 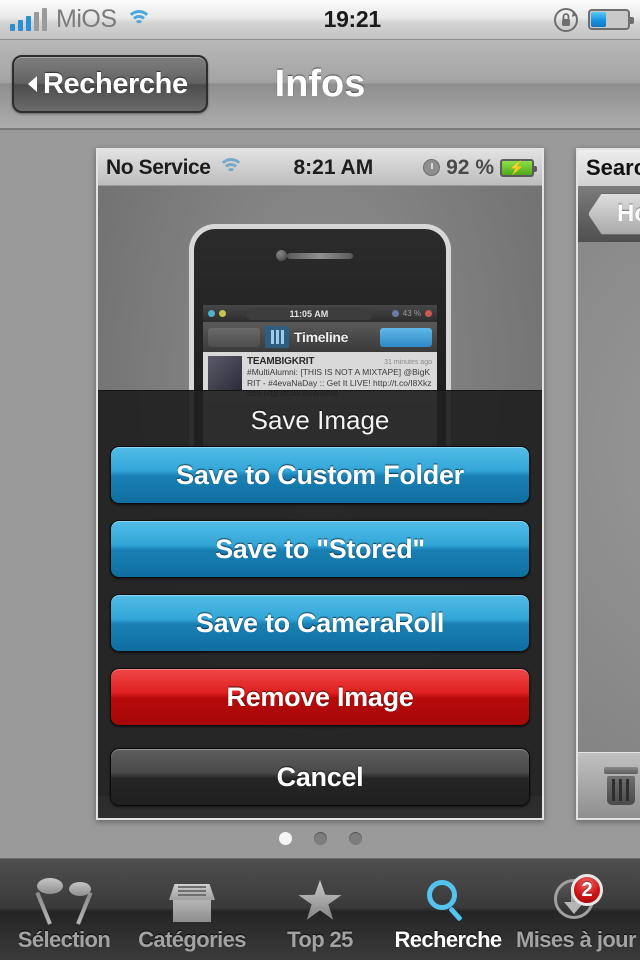 I want to click on screenshot-item-2: Search... Home, so click(x=608, y=484).